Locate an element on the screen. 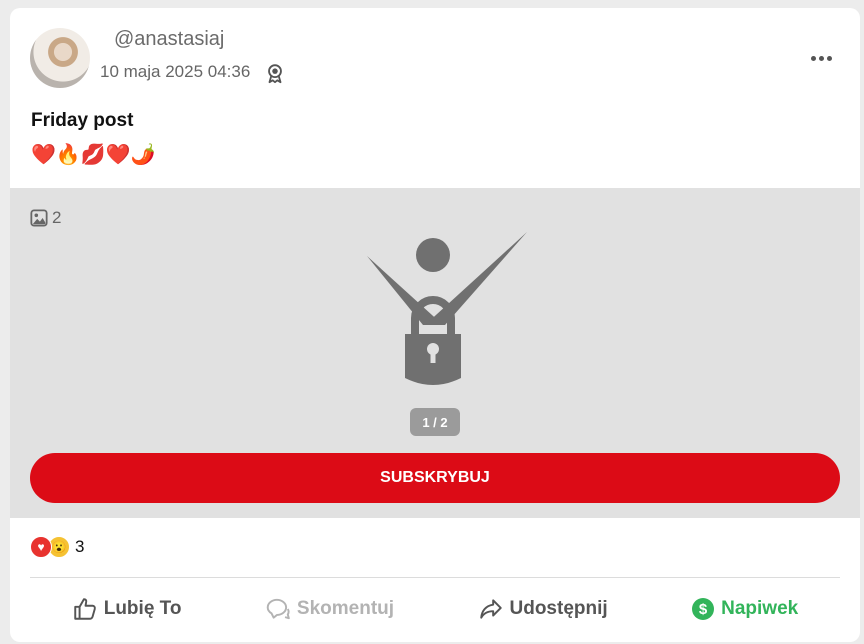 Image resolution: width=864 pixels, height=644 pixels. share-button: Udostępnij is located at coordinates (543, 609).